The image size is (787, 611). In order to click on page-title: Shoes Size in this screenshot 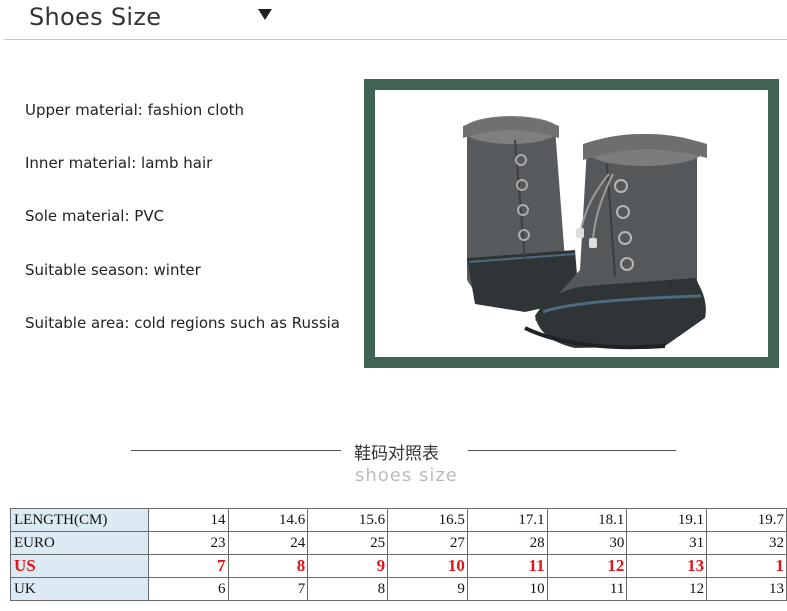, I will do `click(95, 17)`.